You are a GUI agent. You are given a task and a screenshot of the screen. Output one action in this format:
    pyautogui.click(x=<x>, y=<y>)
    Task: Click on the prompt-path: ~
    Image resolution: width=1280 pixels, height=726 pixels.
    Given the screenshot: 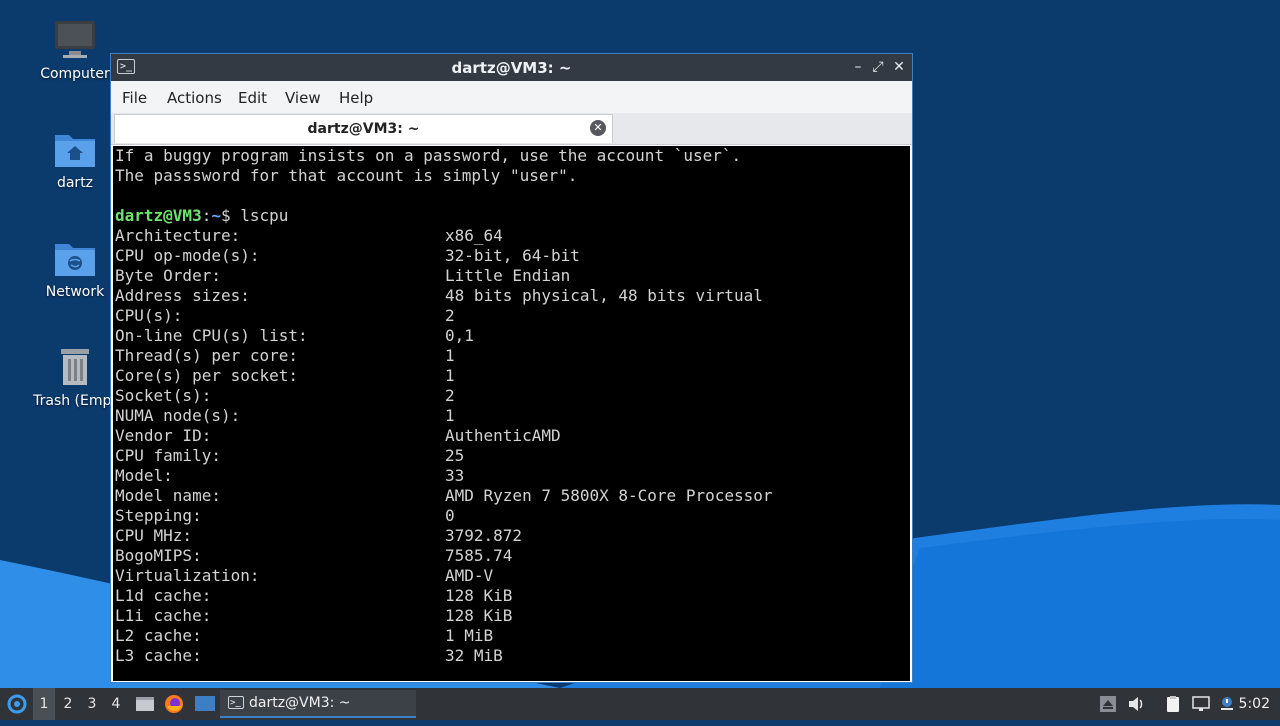 What is the action you would take?
    pyautogui.click(x=216, y=215)
    